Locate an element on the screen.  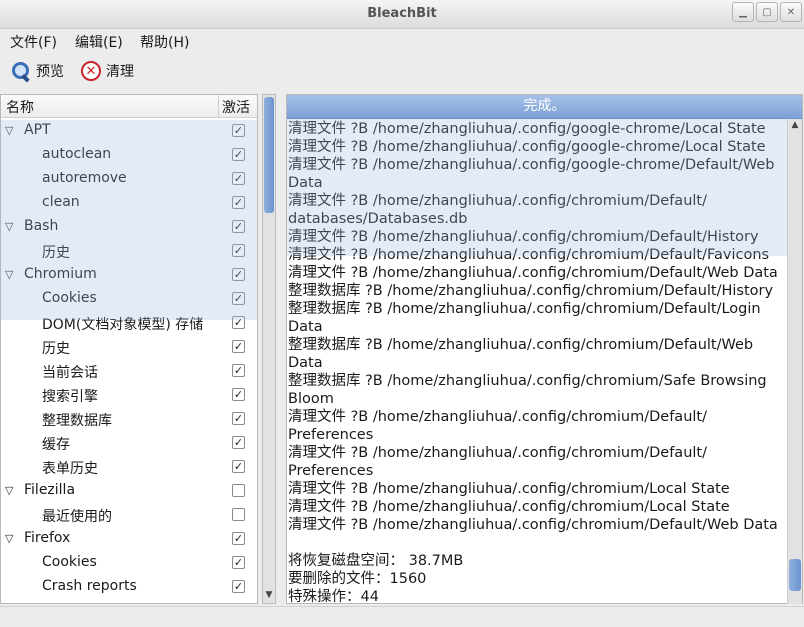
tree-scrollbar: ▼ is located at coordinates (269, 349).